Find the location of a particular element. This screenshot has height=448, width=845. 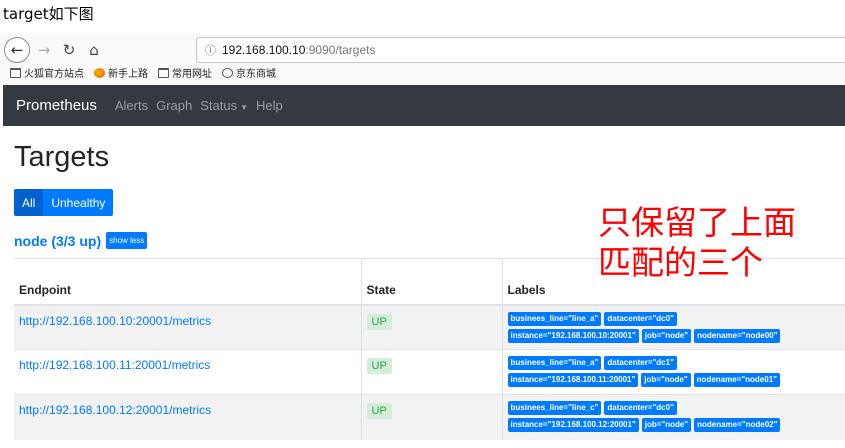

endpoint-link: http://192.168.100.12:20001/metrics is located at coordinates (115, 410).